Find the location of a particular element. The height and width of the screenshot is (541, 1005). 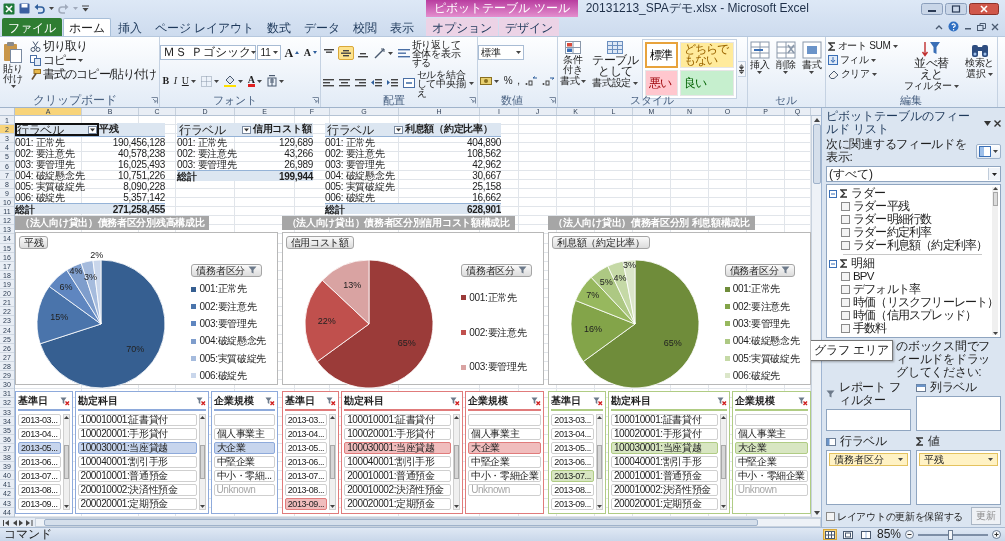

cells-button: 書式 is located at coordinates (811, 57).